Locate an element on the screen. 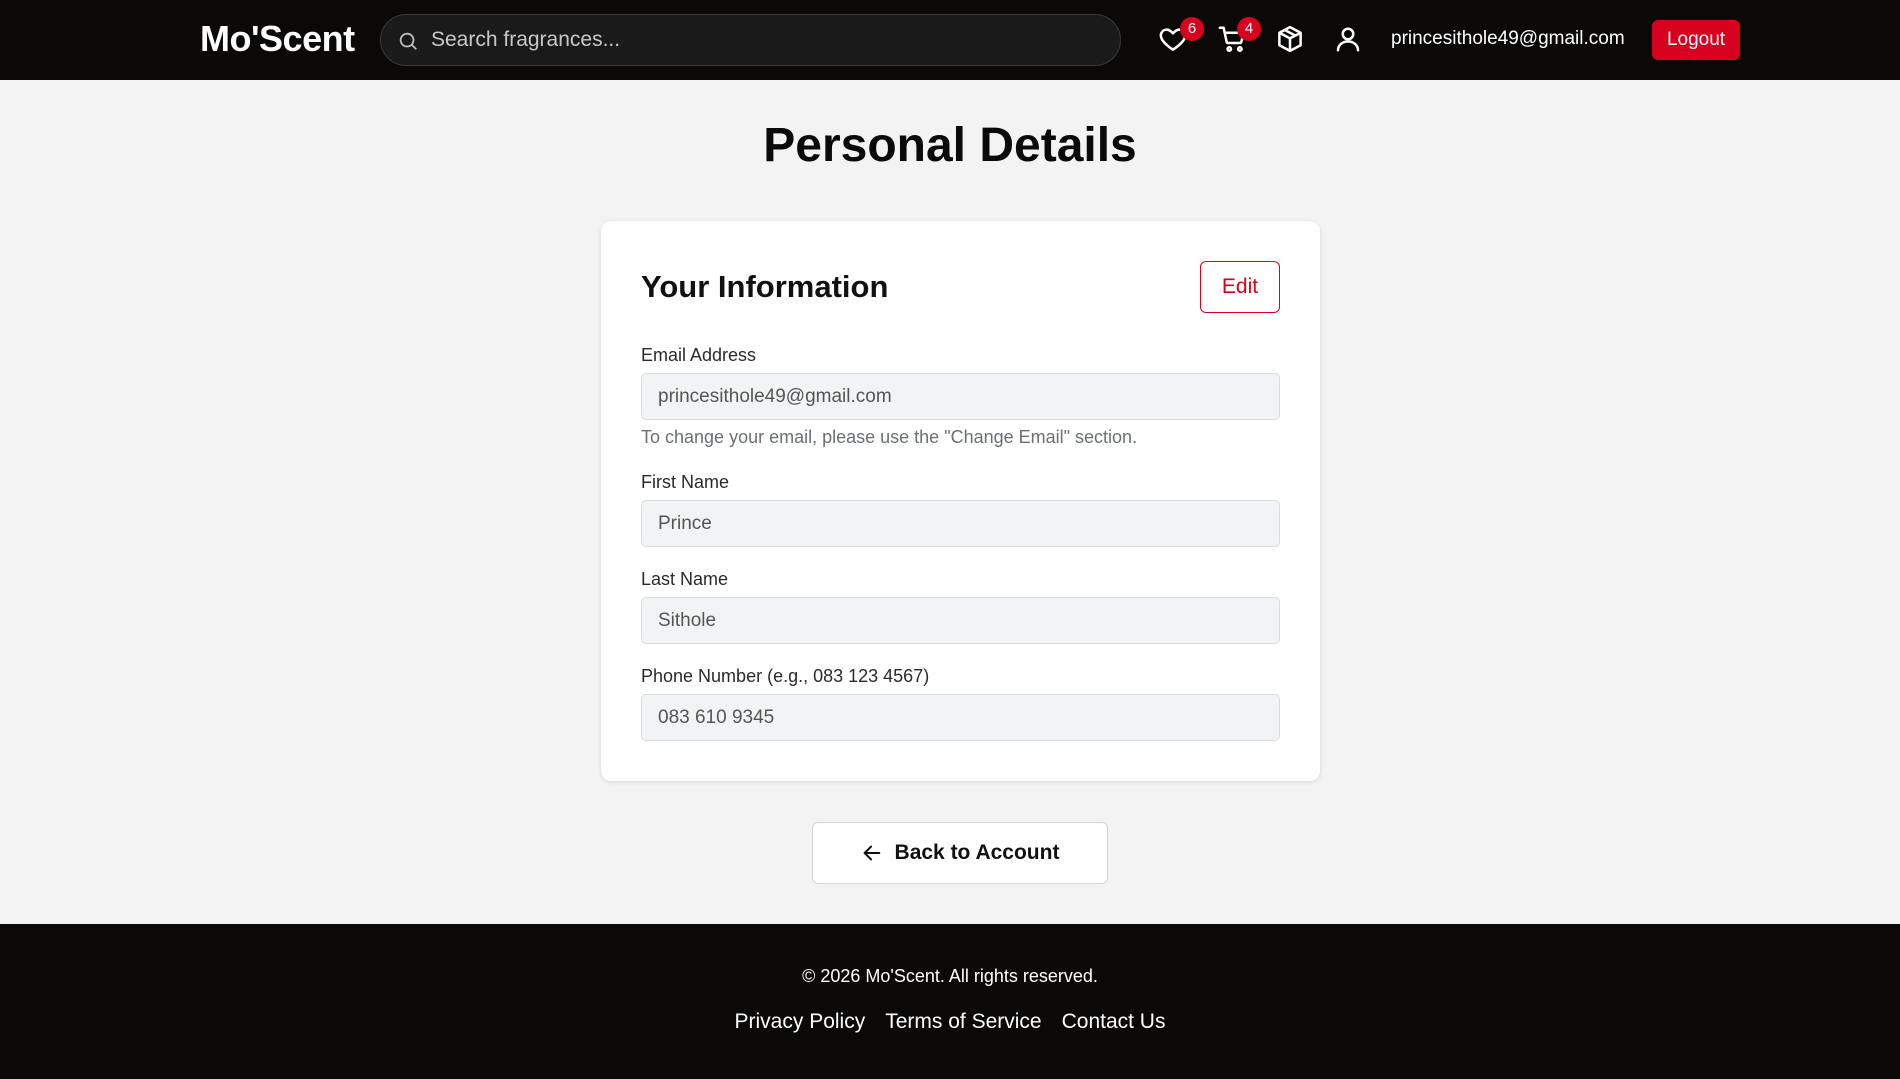 Image resolution: width=1900 pixels, height=1079 pixels. card-title: Your Information is located at coordinates (765, 286).